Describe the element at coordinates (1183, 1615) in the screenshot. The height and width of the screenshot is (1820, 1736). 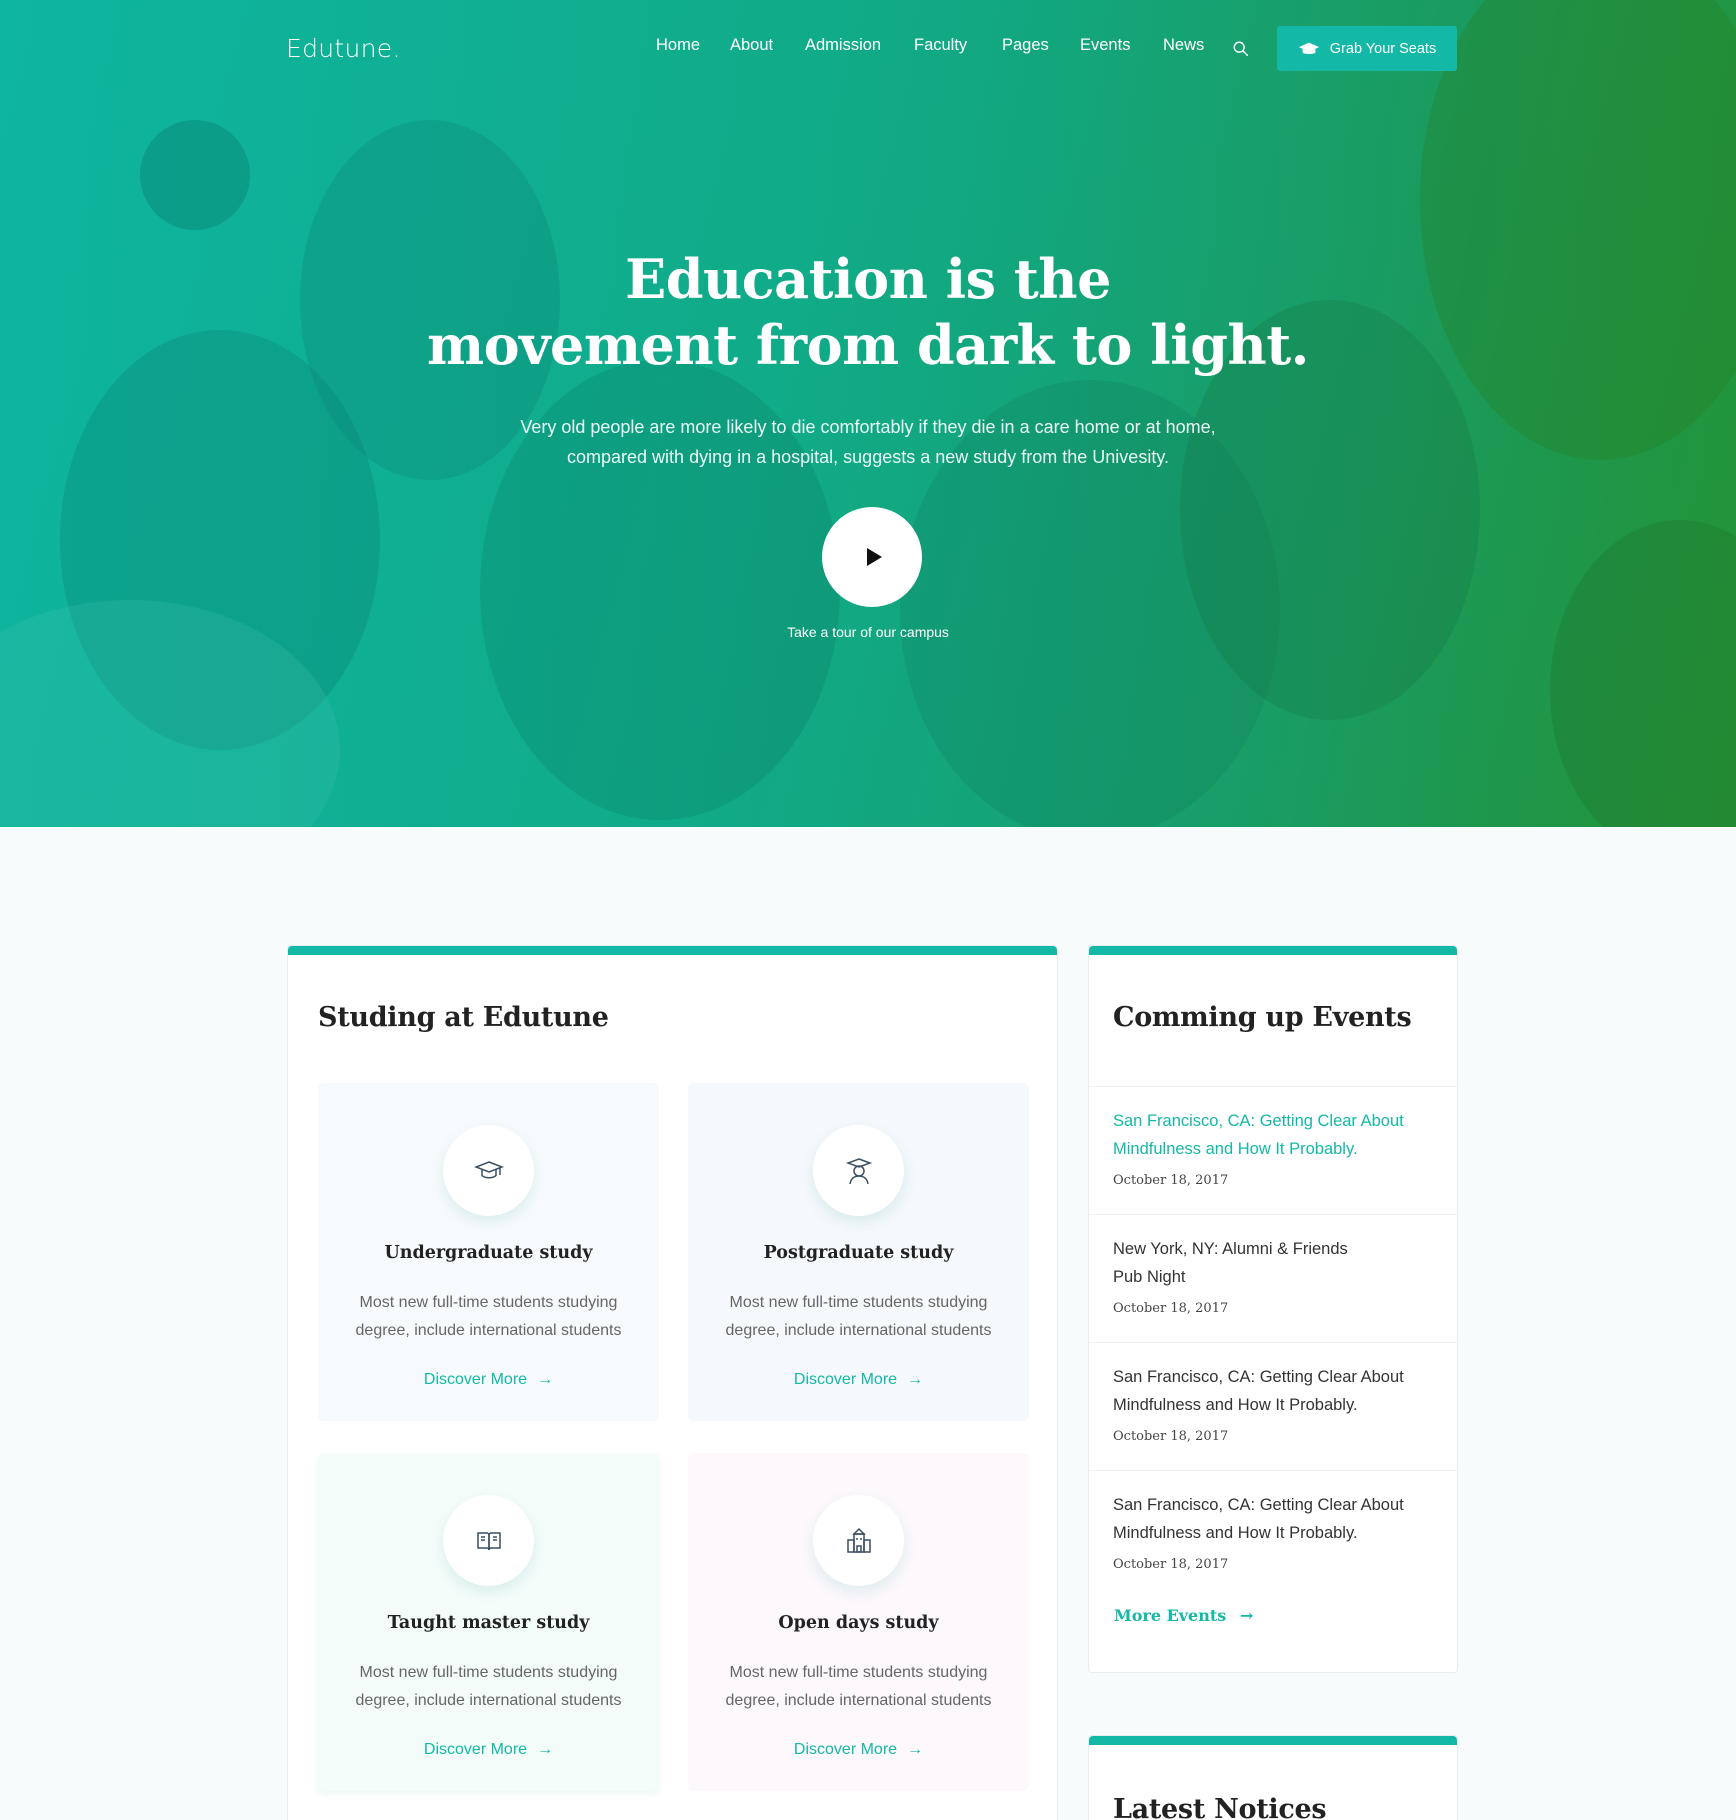
I see `more-events-link: More Events →` at that location.